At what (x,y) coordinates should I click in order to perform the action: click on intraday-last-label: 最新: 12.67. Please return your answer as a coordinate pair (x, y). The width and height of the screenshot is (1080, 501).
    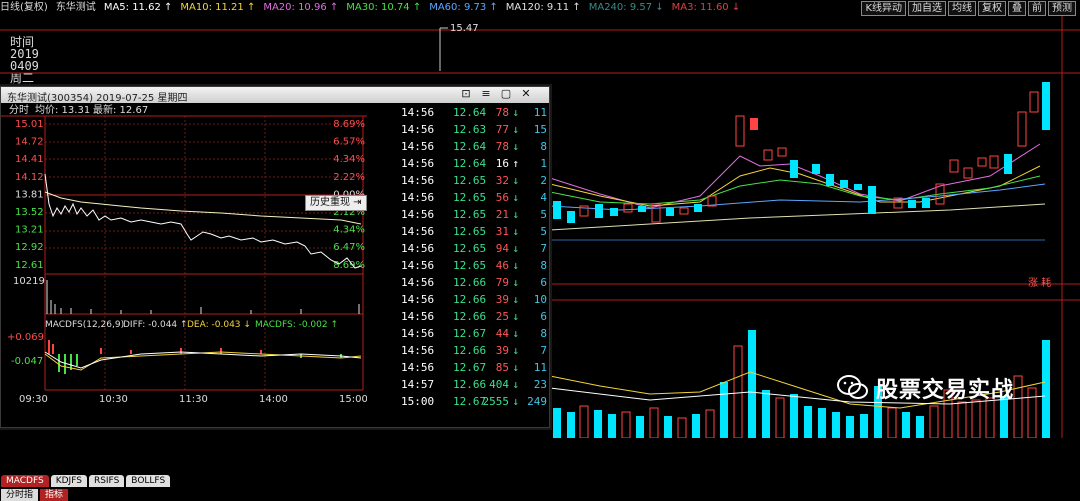
    Looking at the image, I should click on (120, 110).